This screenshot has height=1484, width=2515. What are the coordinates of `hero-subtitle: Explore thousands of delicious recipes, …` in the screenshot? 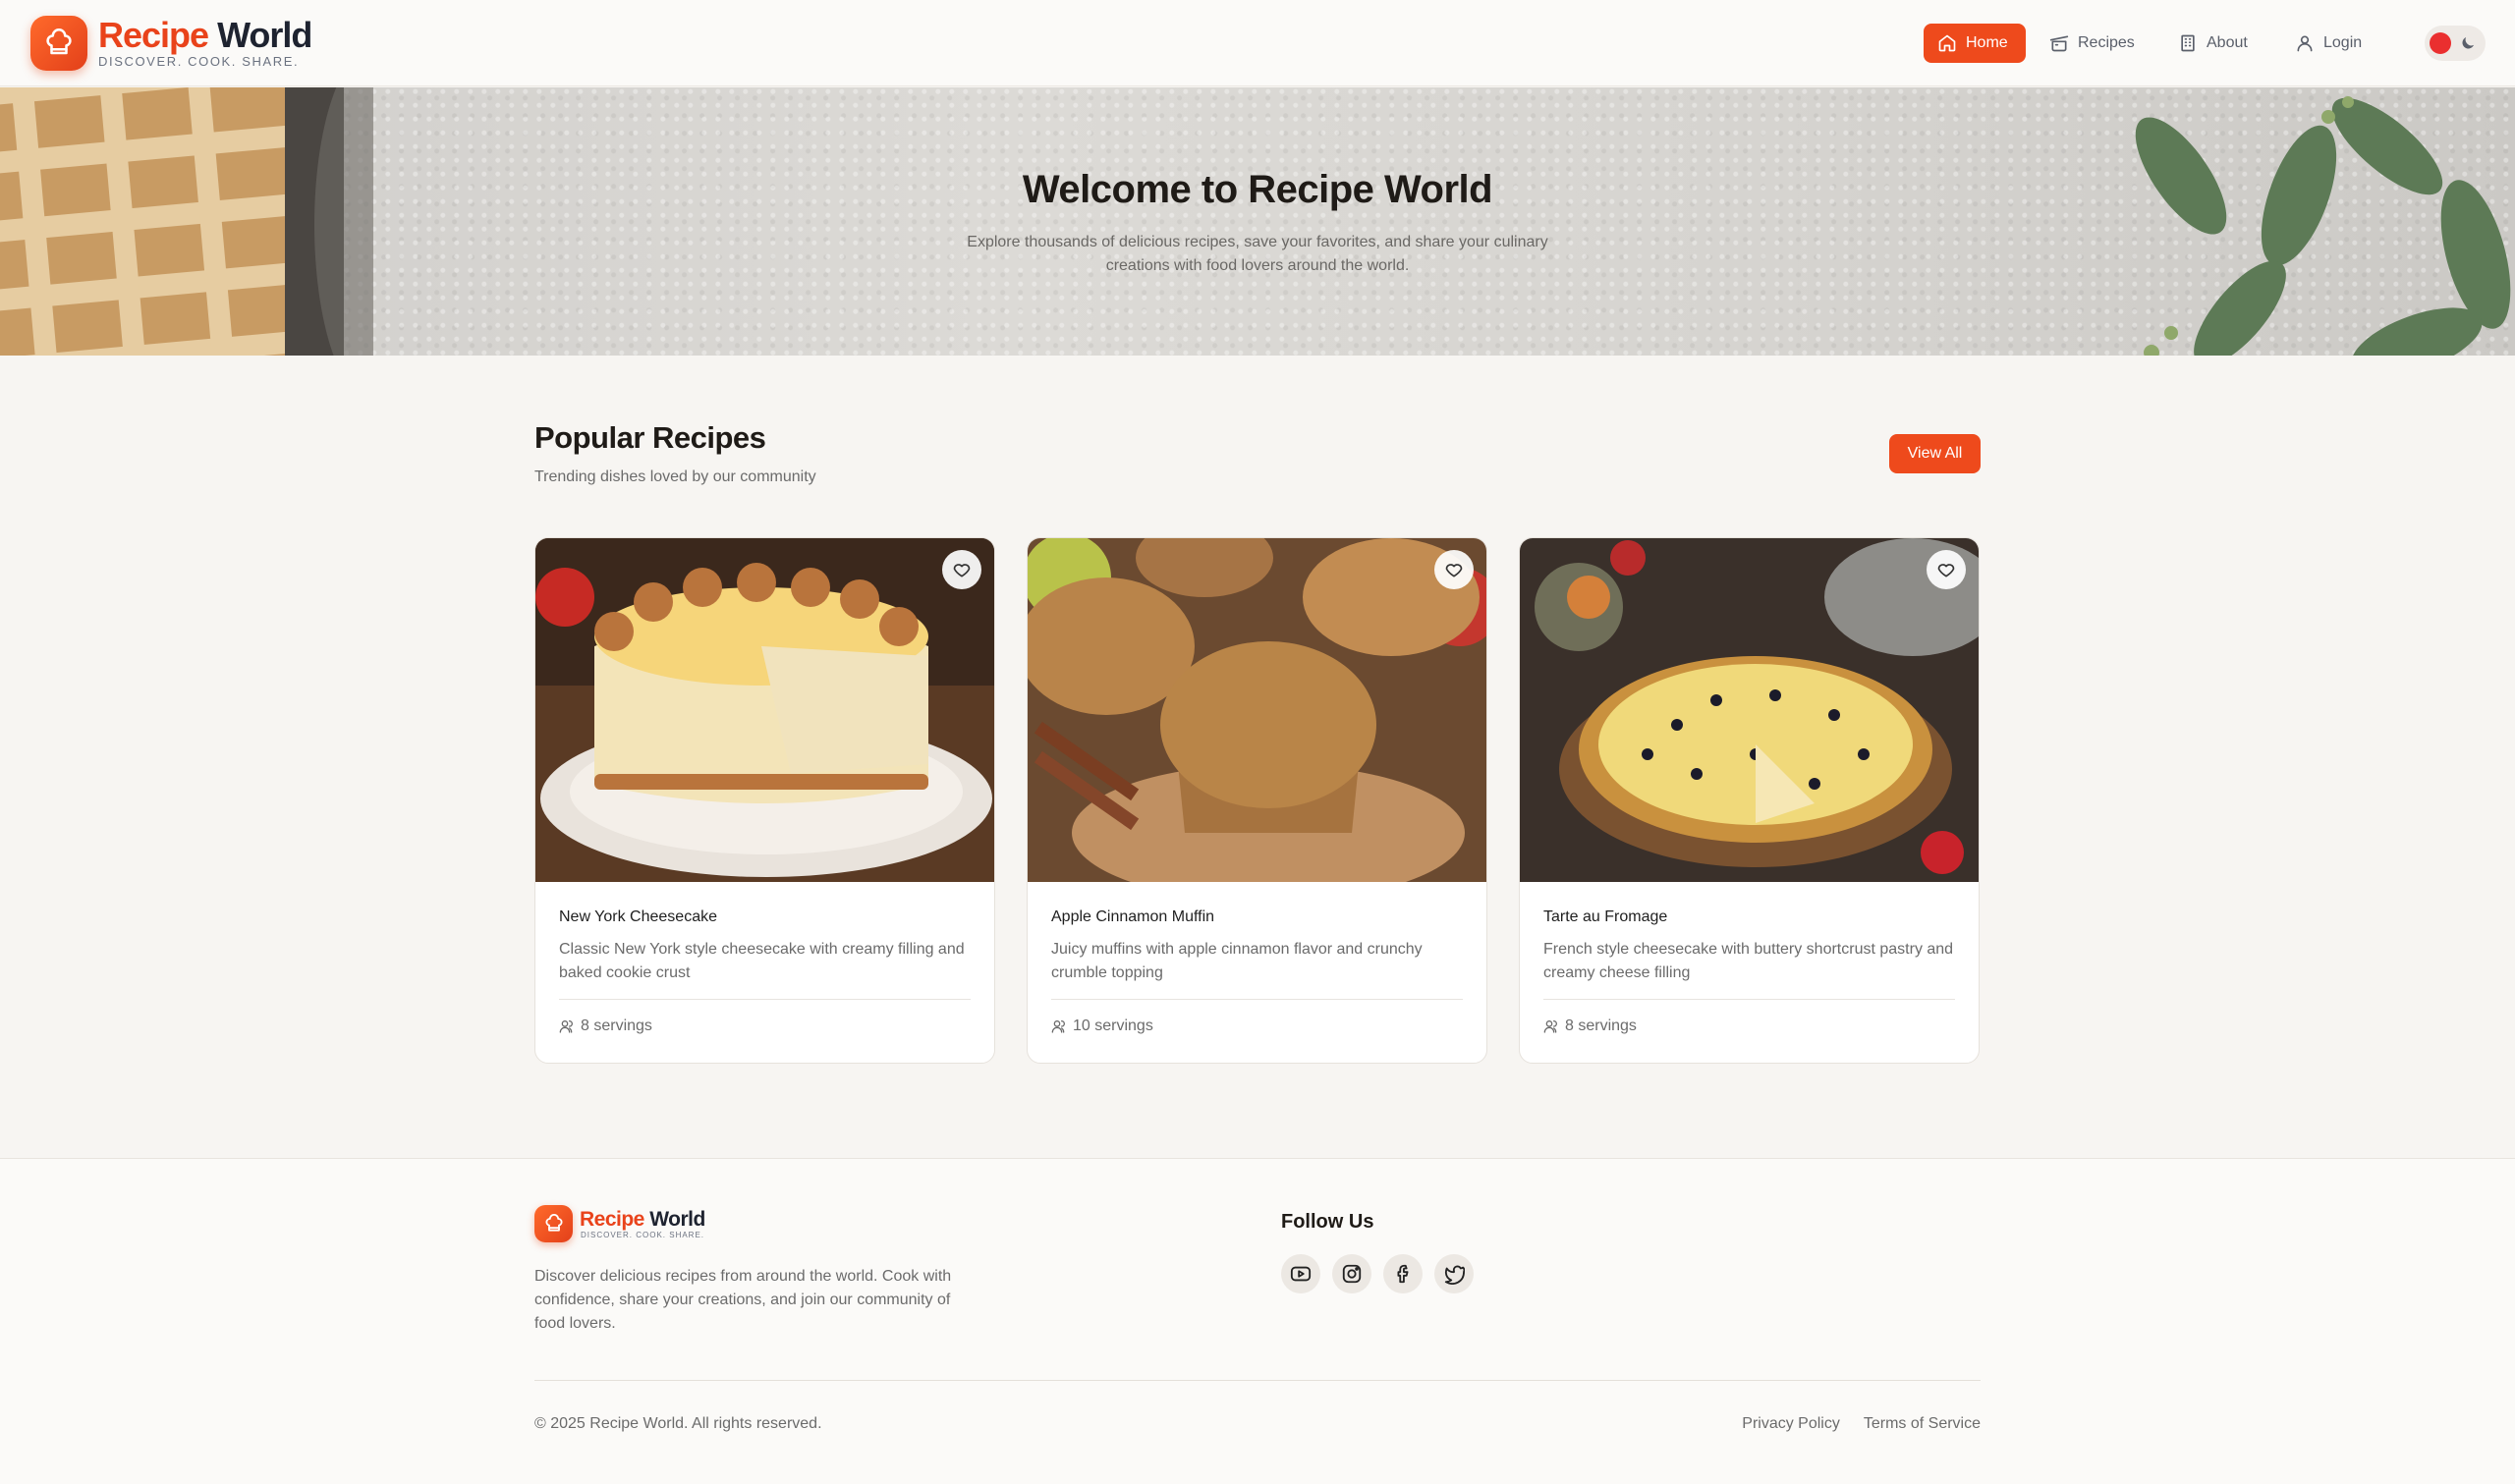 It's located at (1257, 254).